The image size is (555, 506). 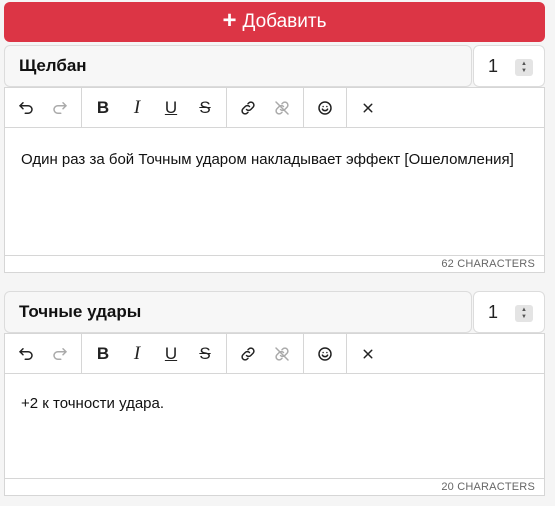 What do you see at coordinates (284, 21) in the screenshot?
I see `add-button-label: Добавить` at bounding box center [284, 21].